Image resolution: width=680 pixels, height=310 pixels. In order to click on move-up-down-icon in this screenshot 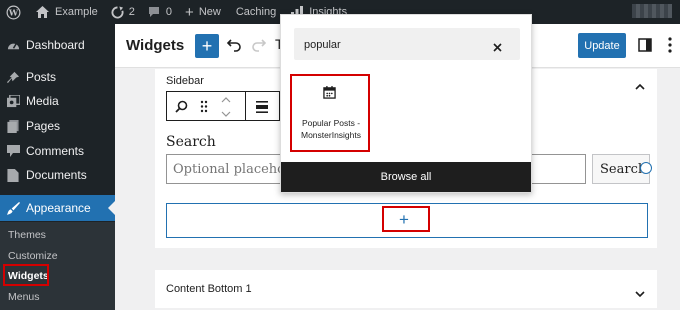, I will do `click(226, 109)`.